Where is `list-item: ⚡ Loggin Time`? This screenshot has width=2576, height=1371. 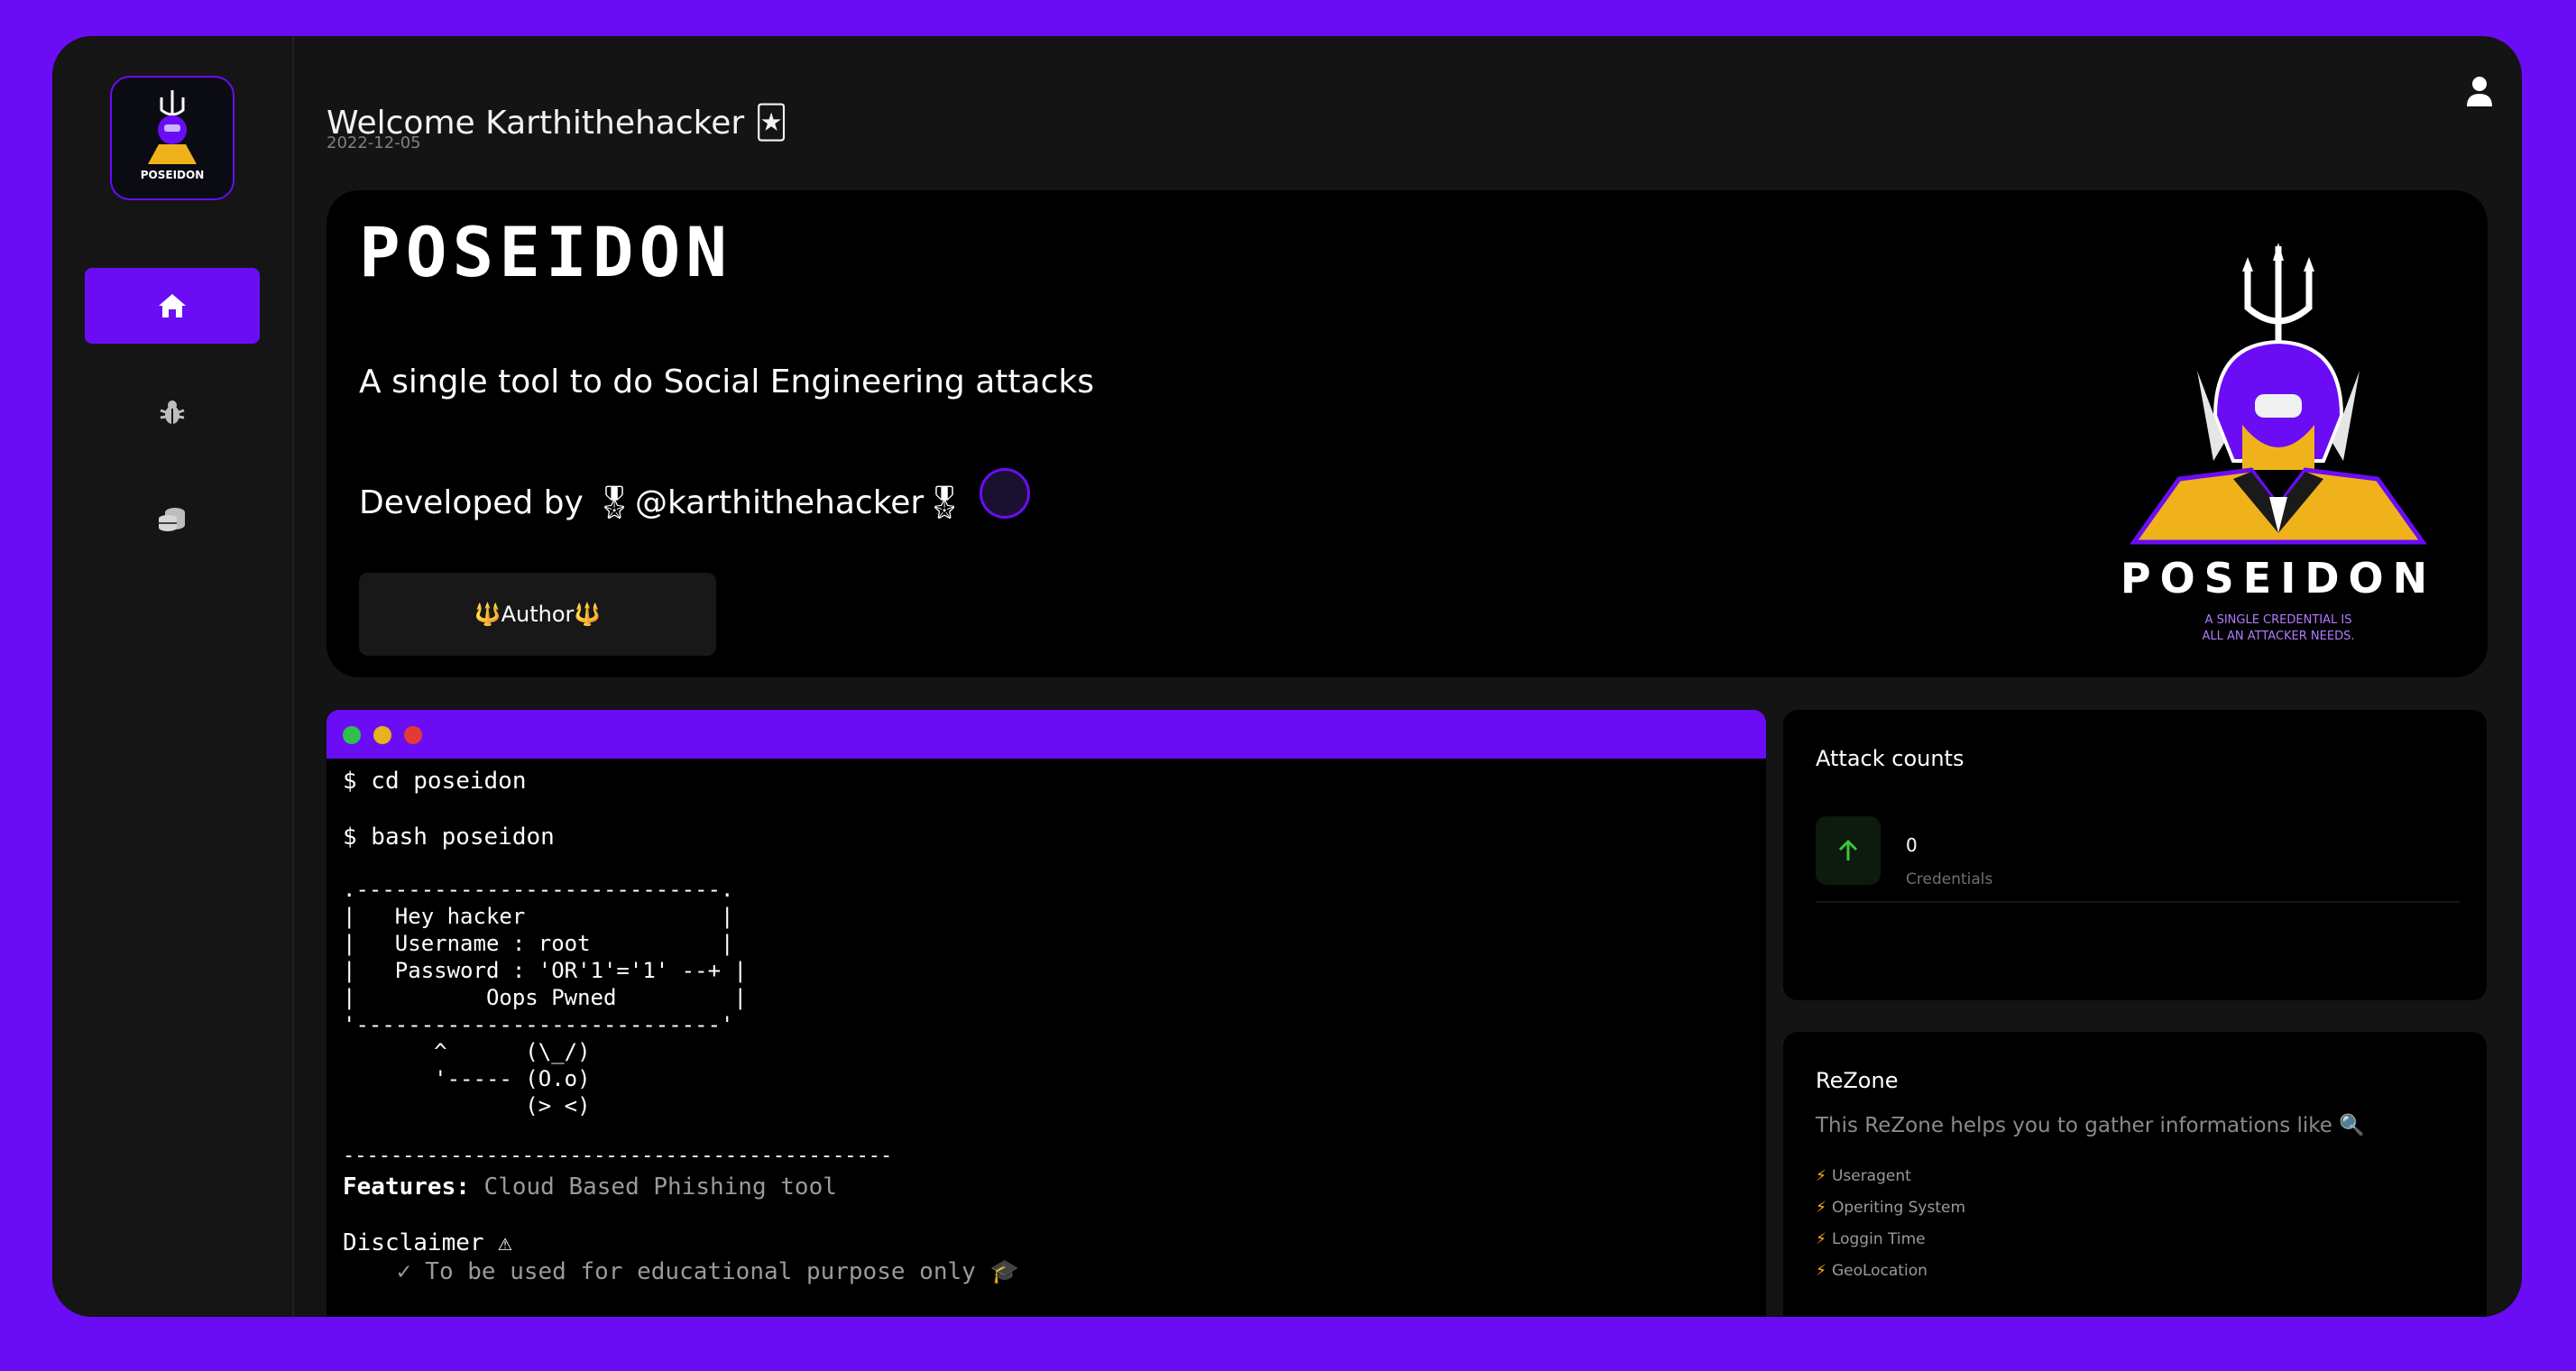 list-item: ⚡ Loggin Time is located at coordinates (1871, 1239).